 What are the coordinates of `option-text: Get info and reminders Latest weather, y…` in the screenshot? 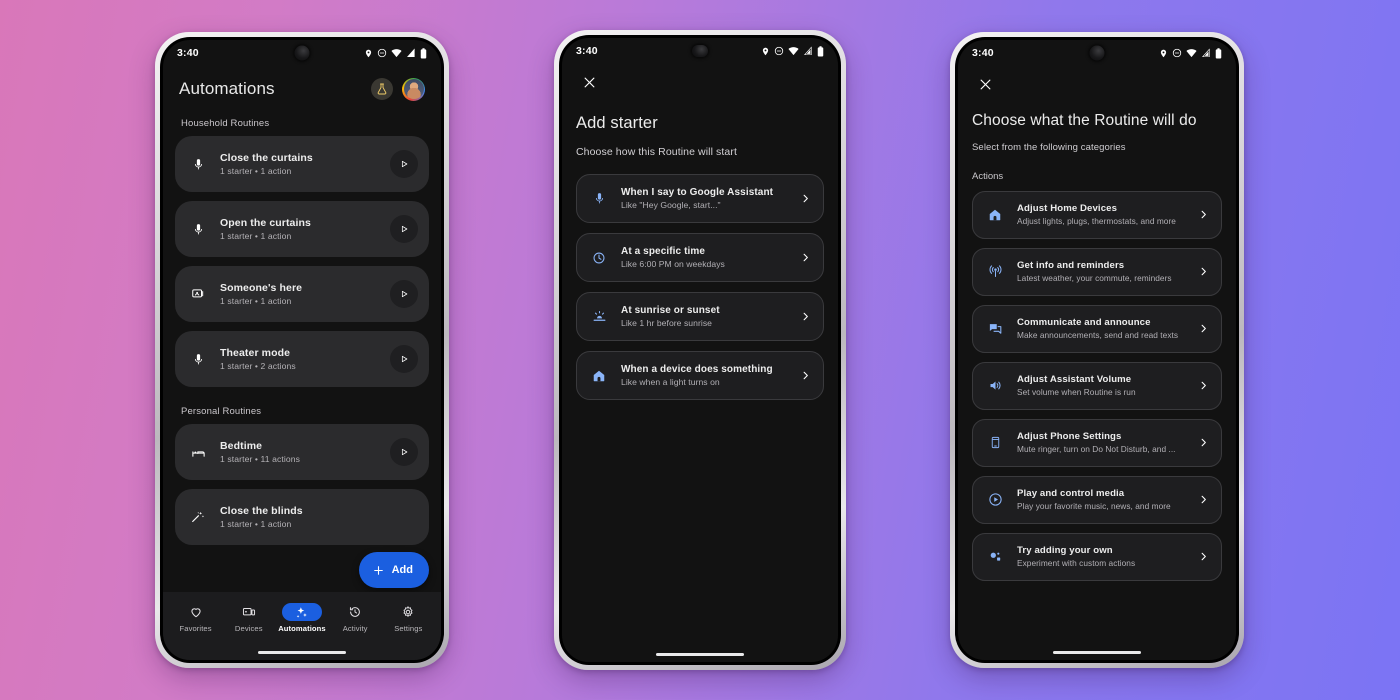 It's located at (1100, 272).